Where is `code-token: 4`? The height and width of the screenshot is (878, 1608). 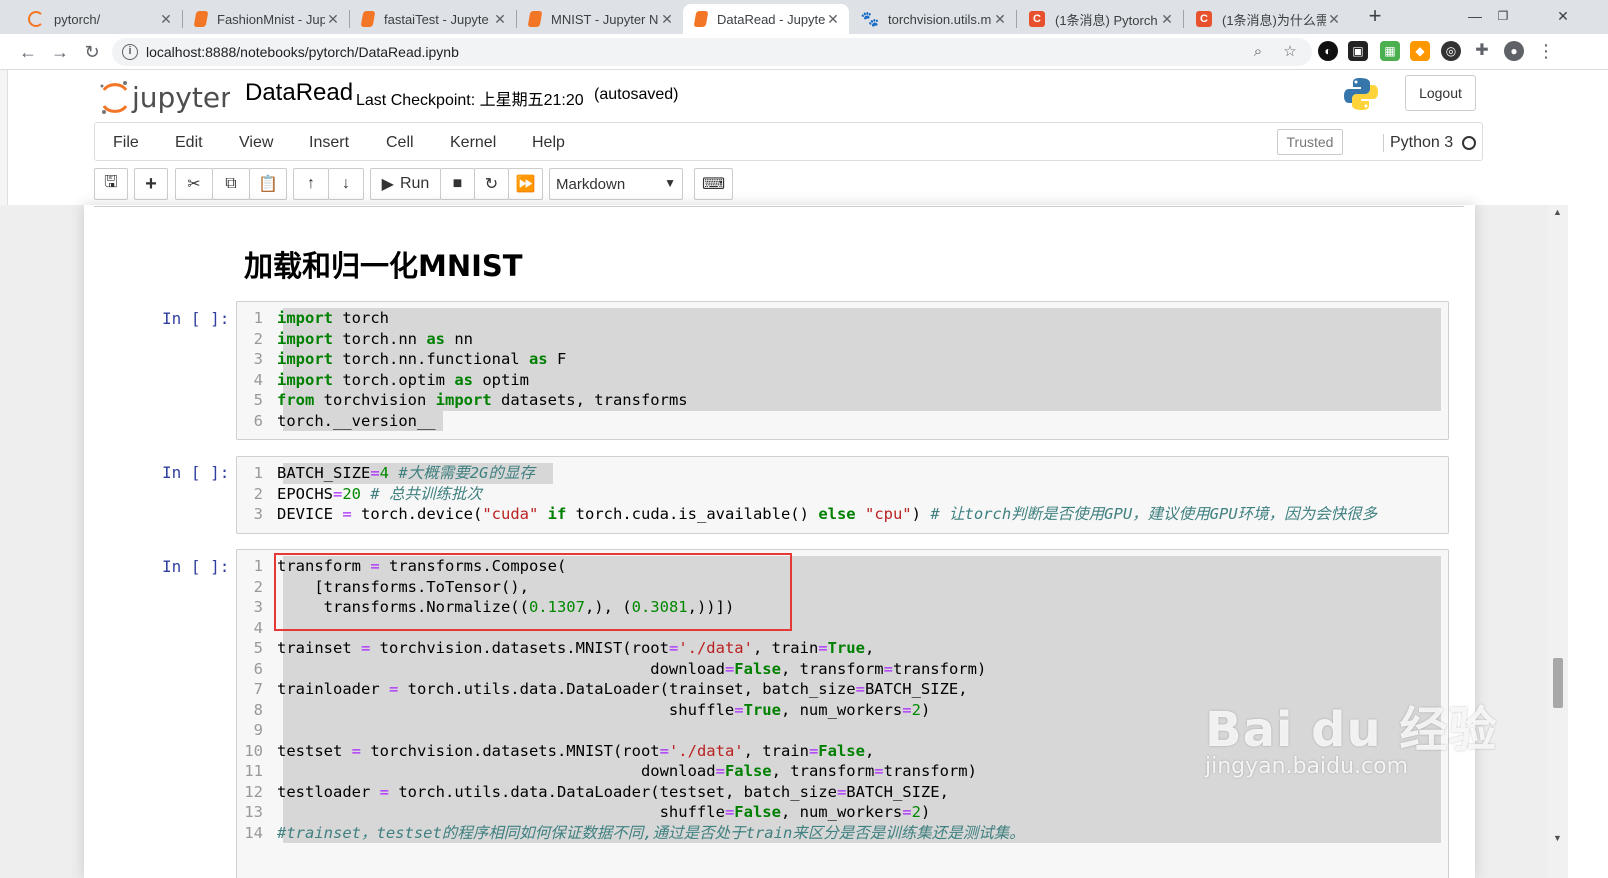 code-token: 4 is located at coordinates (384, 473).